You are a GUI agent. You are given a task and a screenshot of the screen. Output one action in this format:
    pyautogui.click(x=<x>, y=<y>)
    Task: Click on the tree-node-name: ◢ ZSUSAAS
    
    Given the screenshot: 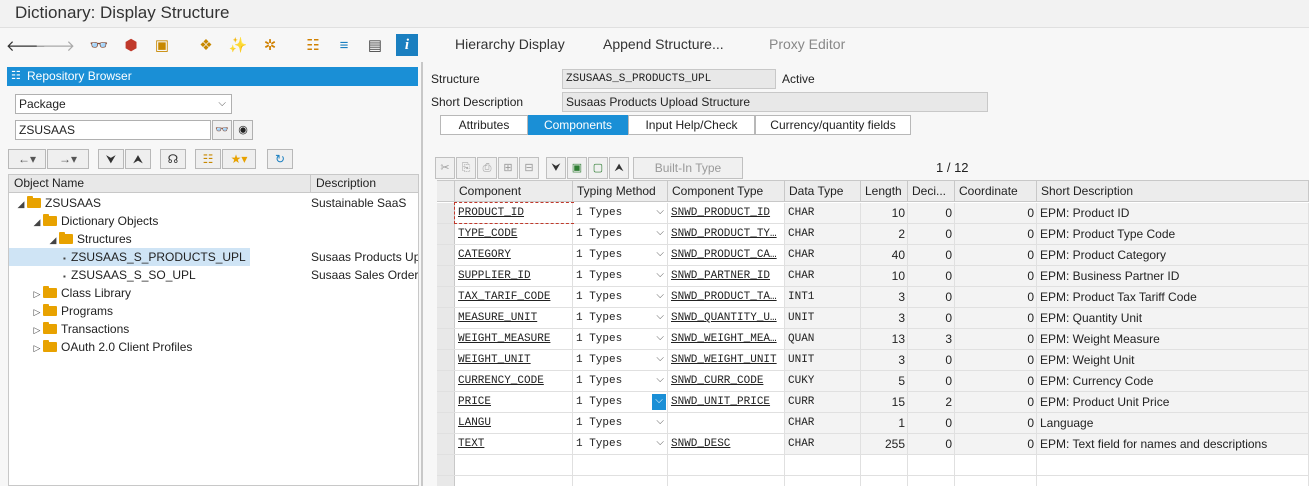 What is the action you would take?
    pyautogui.click(x=57, y=203)
    